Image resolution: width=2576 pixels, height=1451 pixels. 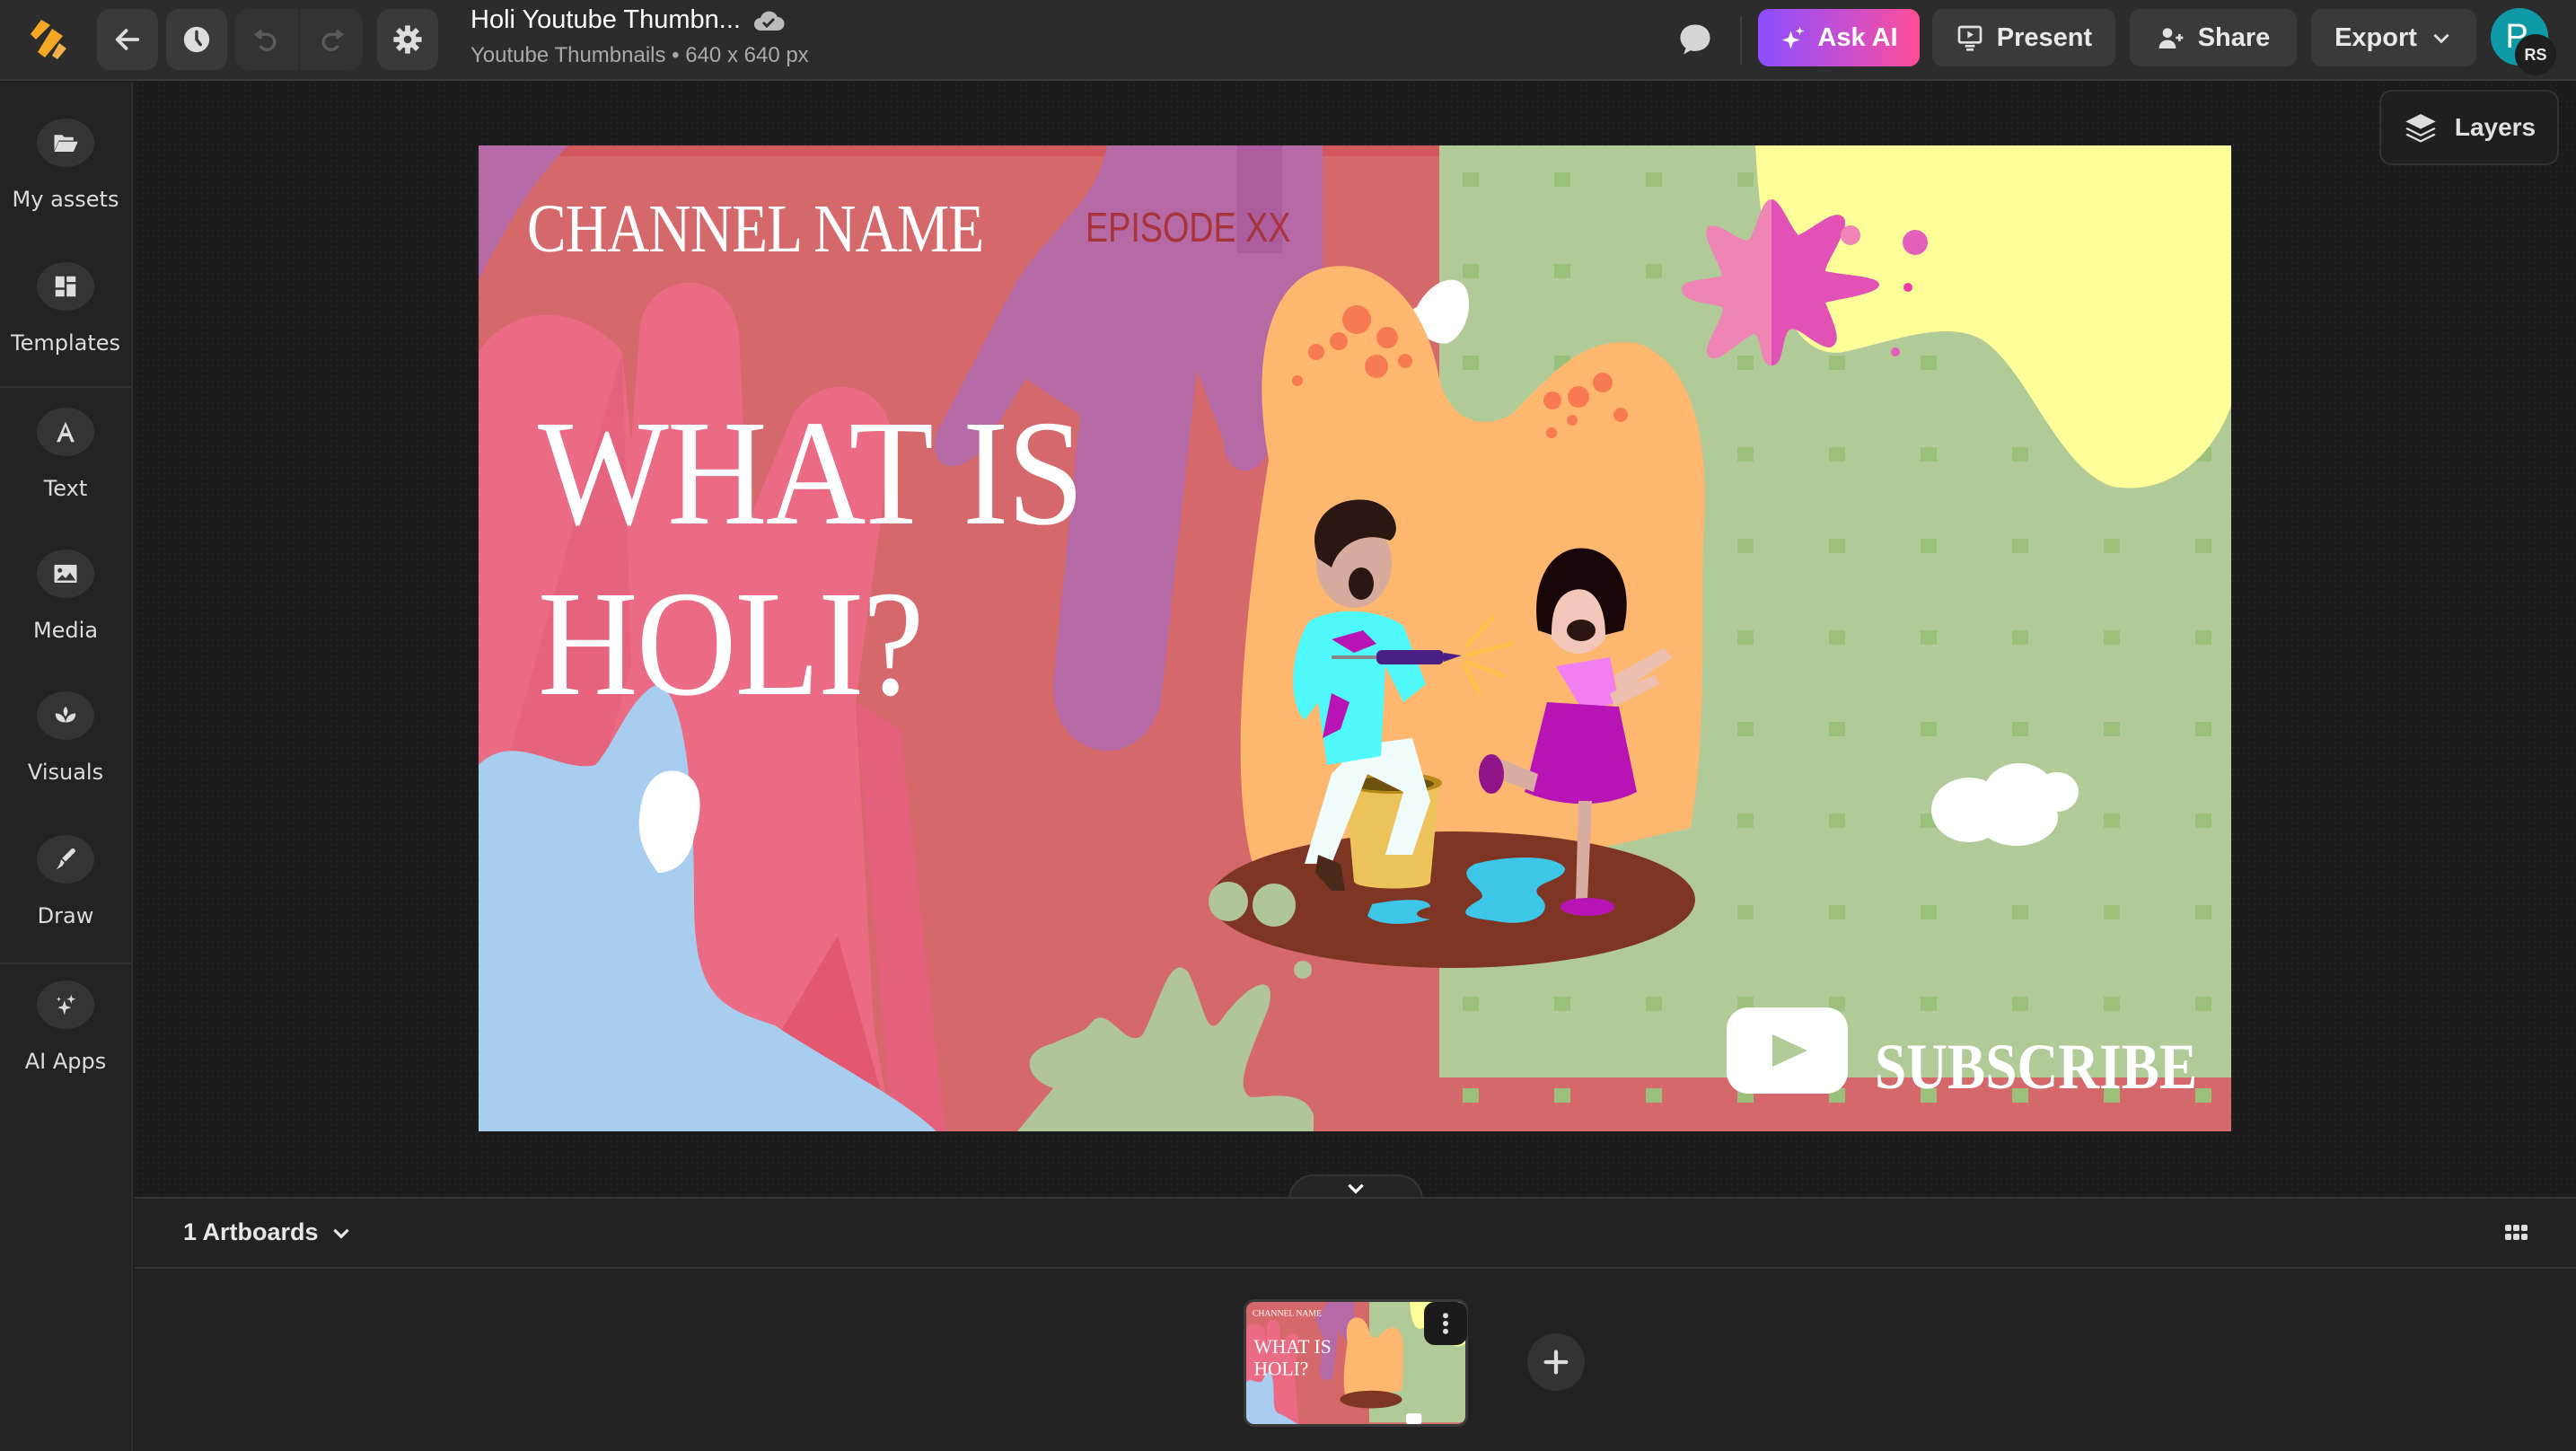 I want to click on sidebar-divider, so click(x=65, y=963).